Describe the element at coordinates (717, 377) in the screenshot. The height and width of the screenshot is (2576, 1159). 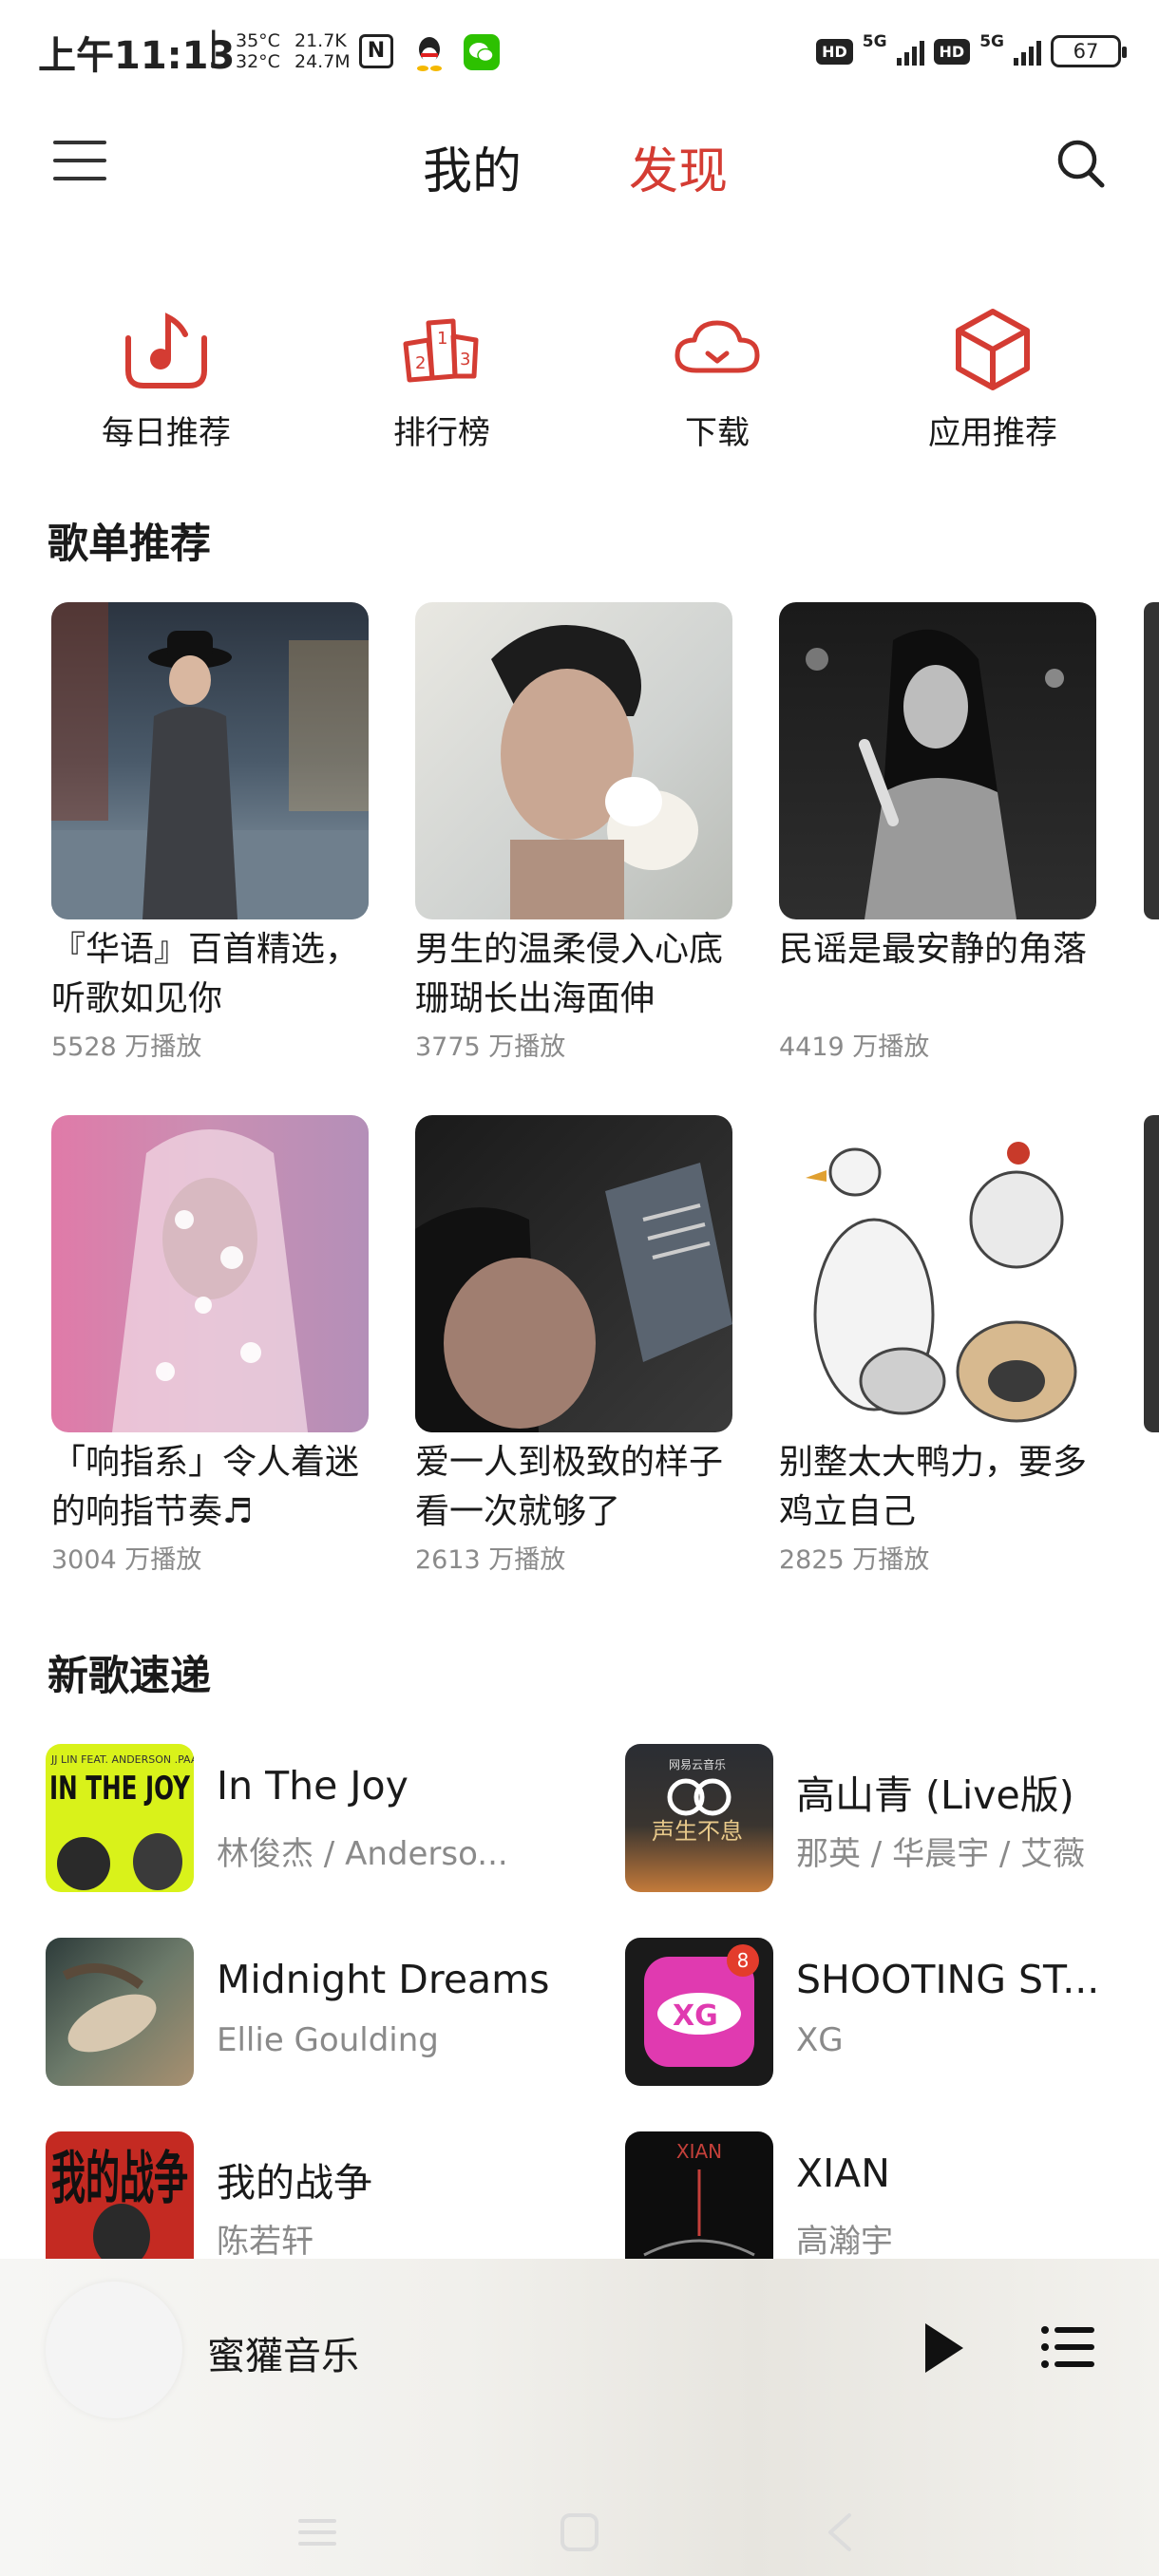
I see `quick-entry-download: 下载` at that location.